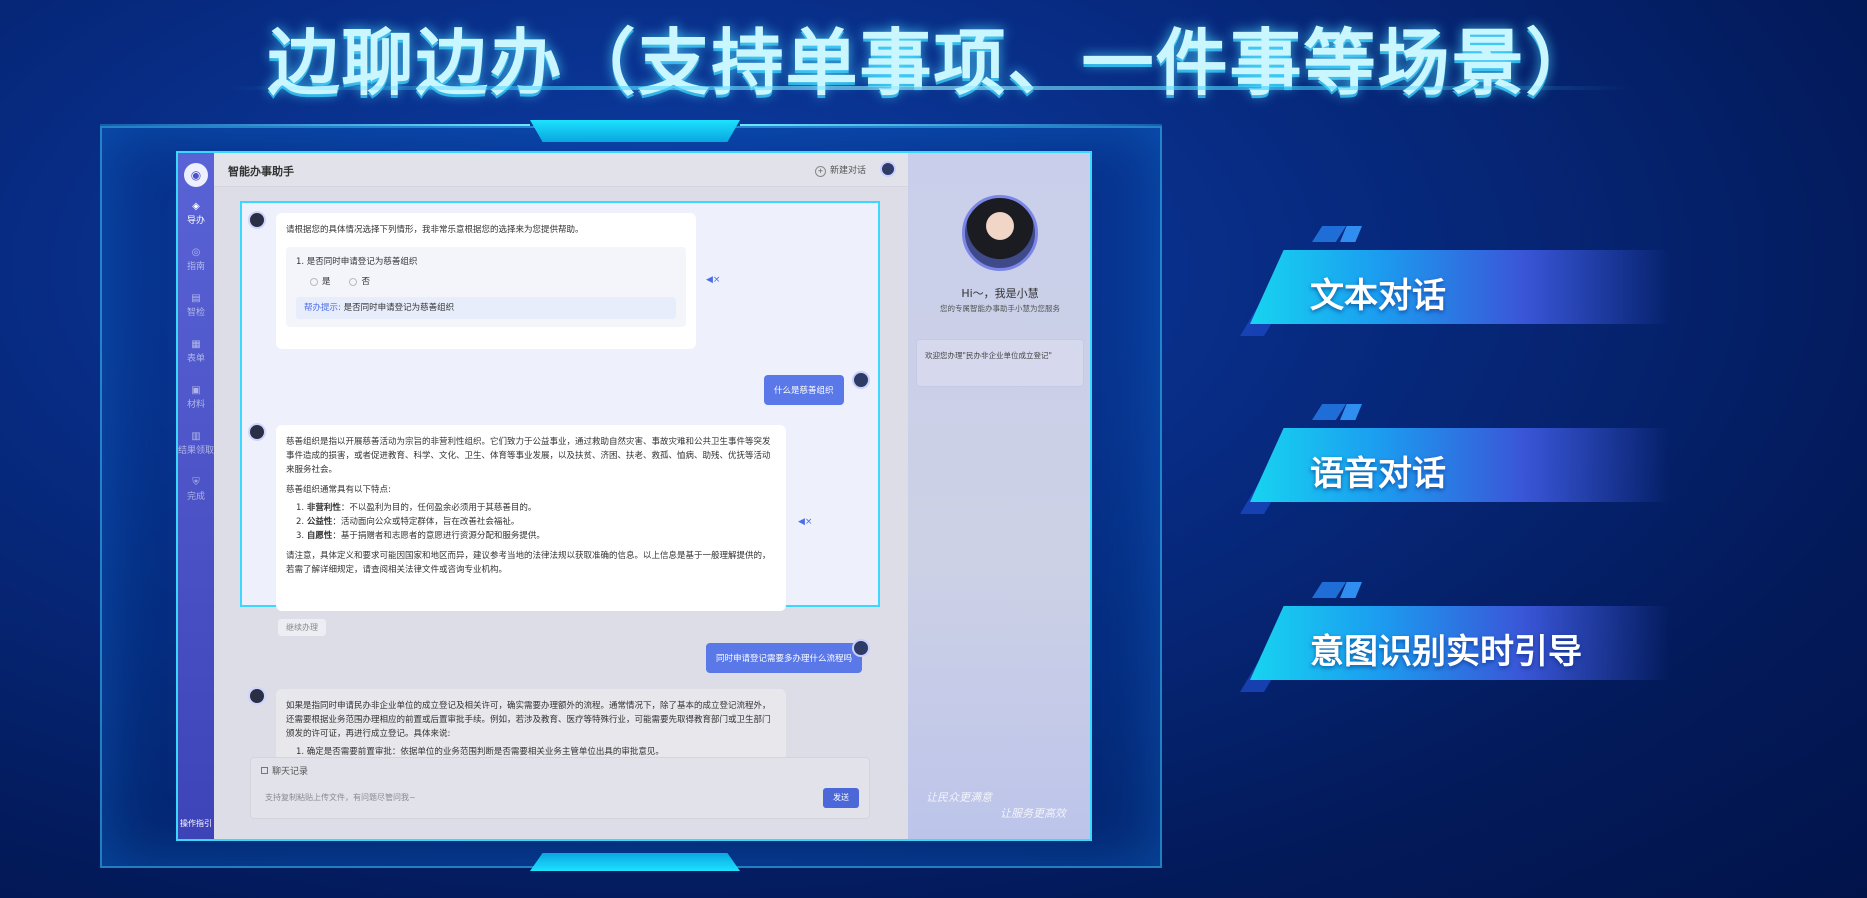 Image resolution: width=1867 pixels, height=898 pixels. Describe the element at coordinates (357, 262) in the screenshot. I see `question-text: 1. 是否同时申请登记为慈善组织` at that location.